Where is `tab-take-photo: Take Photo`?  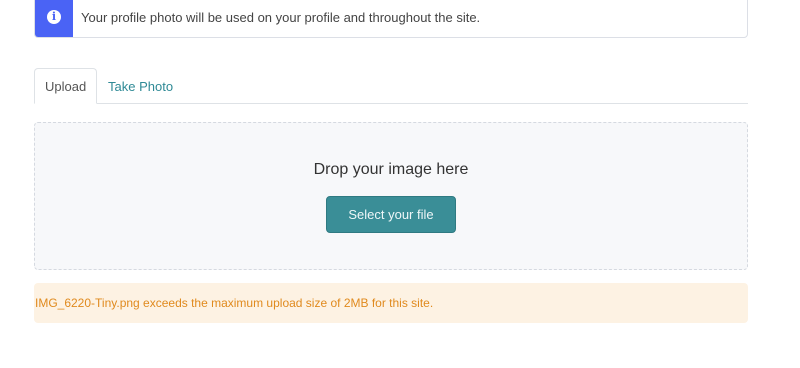 tab-take-photo: Take Photo is located at coordinates (140, 86).